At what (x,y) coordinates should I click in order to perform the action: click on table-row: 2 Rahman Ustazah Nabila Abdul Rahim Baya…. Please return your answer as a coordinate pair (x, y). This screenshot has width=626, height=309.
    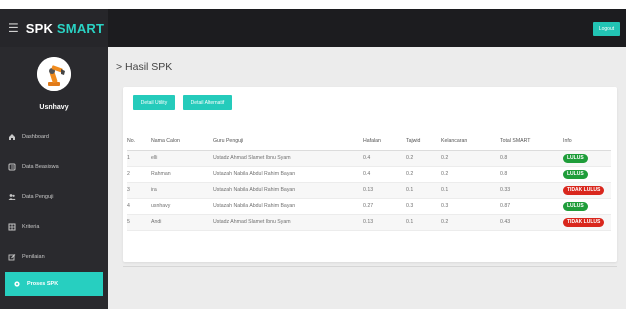
    Looking at the image, I should click on (369, 174).